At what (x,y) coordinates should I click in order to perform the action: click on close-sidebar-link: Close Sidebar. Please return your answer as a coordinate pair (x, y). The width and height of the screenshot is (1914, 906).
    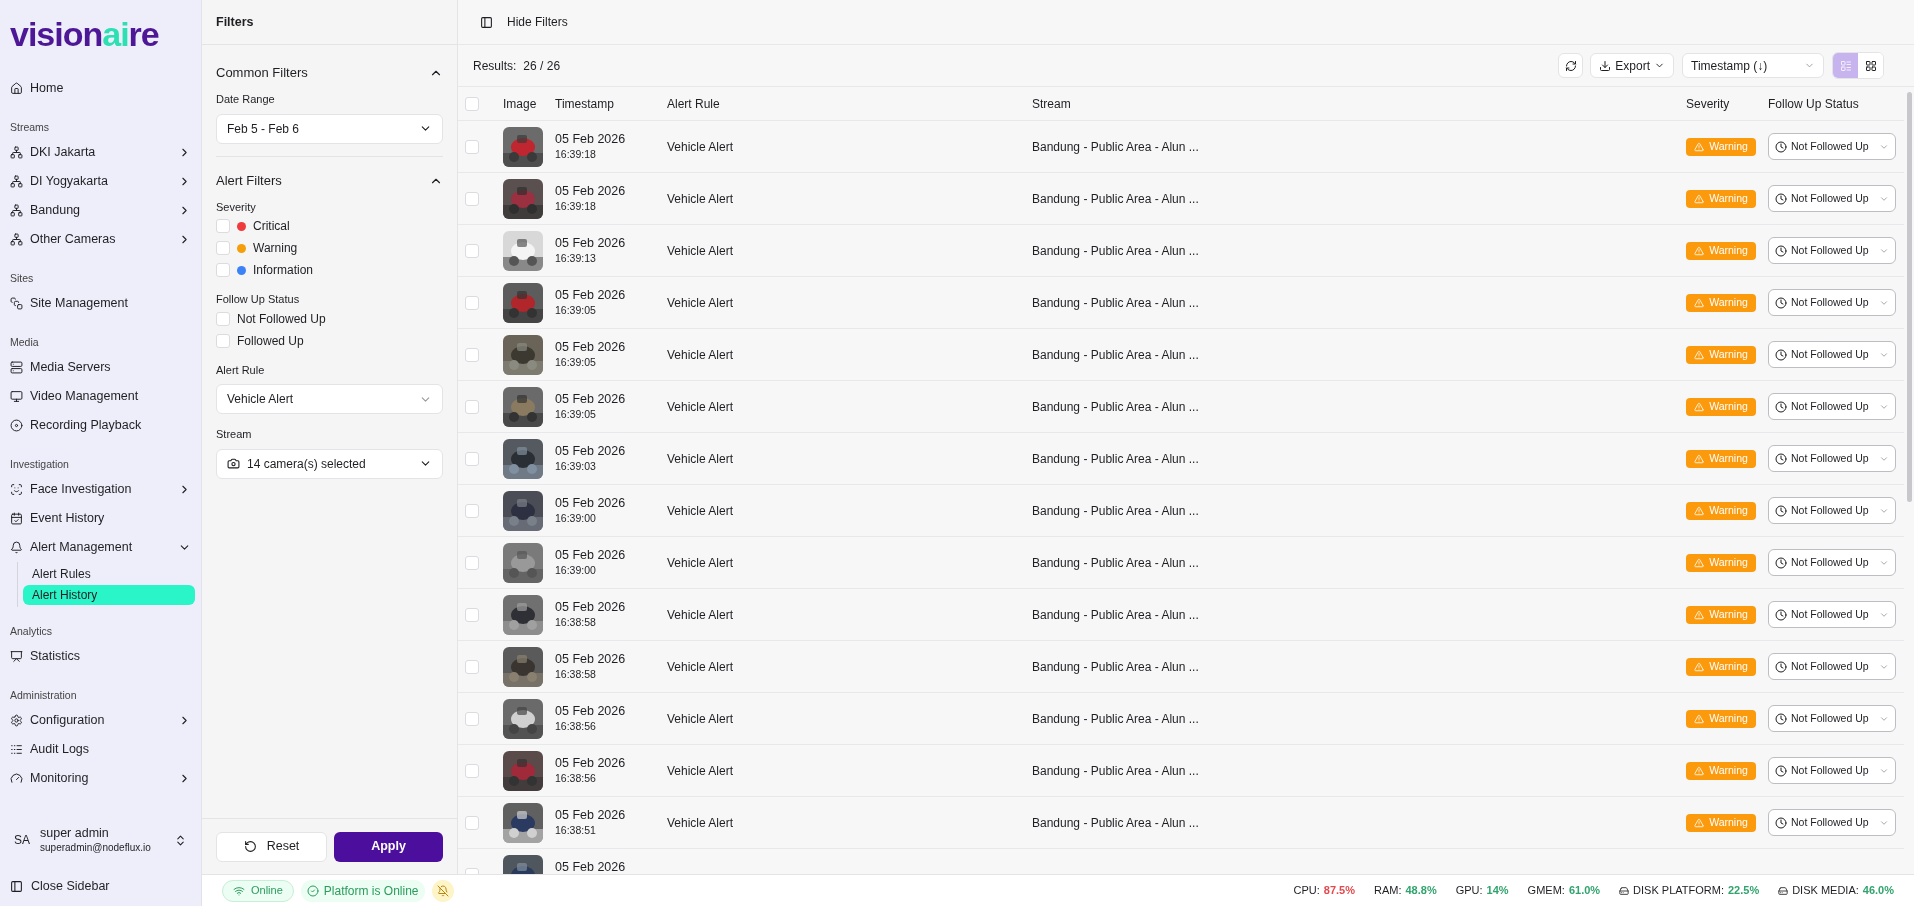
    Looking at the image, I should click on (70, 886).